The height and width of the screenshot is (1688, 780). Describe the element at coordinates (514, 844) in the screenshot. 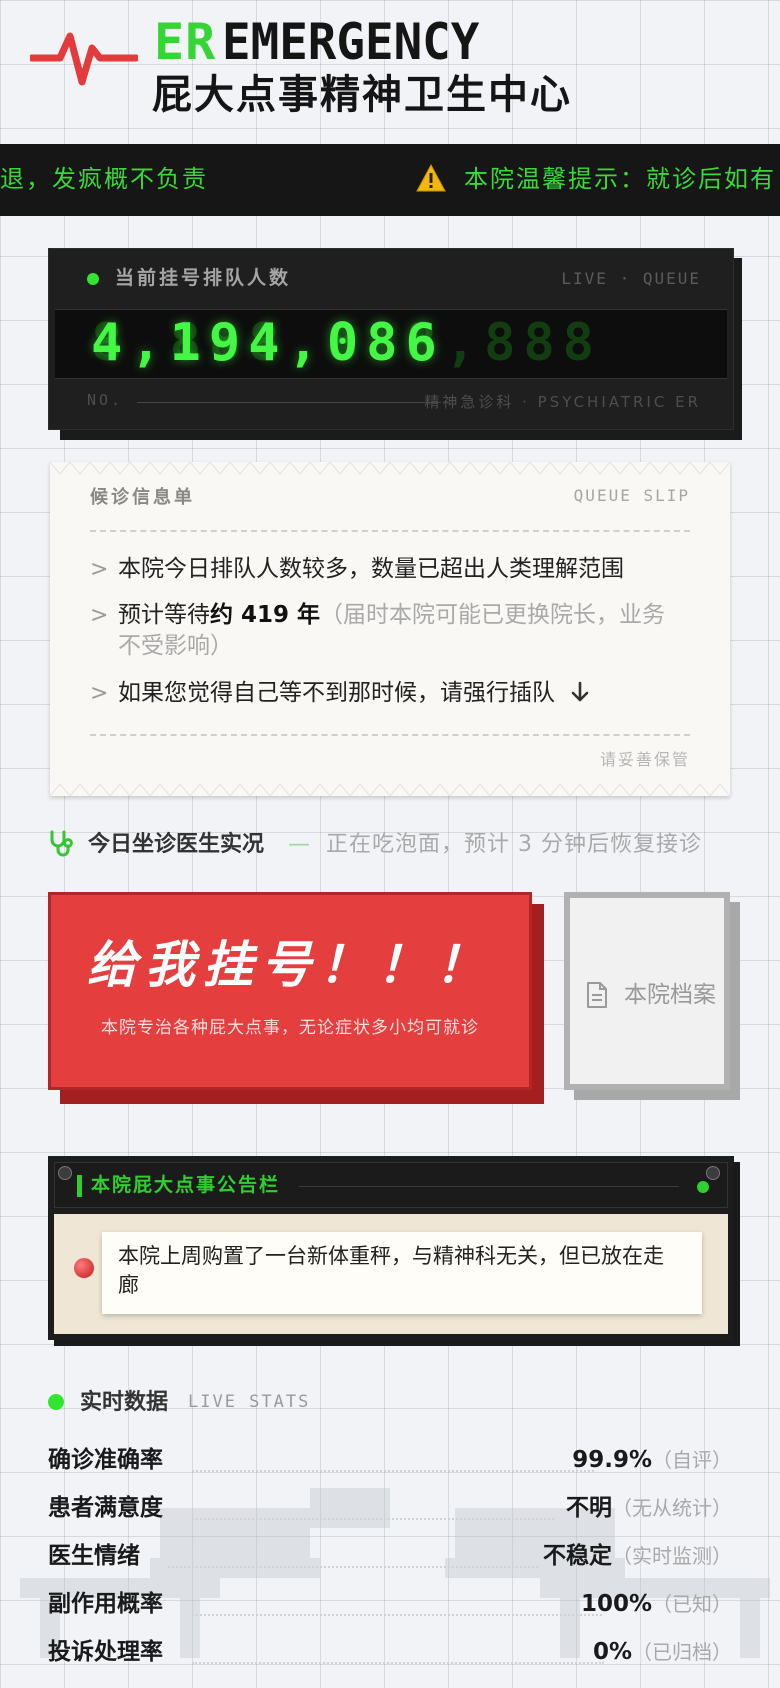

I see `doctor-status-text: 正在吃泡面，预计 3 分钟后恢复接诊` at that location.